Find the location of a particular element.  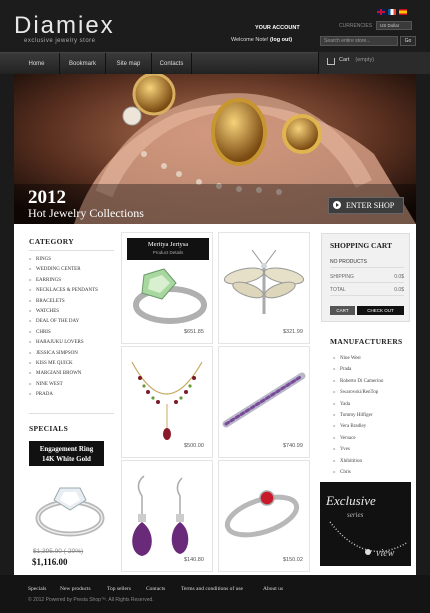

cart-label: Cart is located at coordinates (344, 60).